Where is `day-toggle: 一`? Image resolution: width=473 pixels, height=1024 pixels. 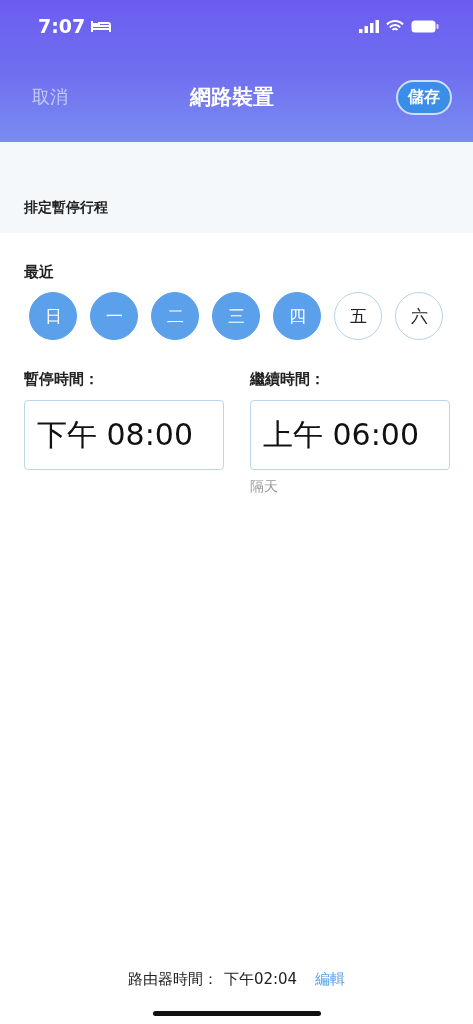
day-toggle: 一 is located at coordinates (114, 316).